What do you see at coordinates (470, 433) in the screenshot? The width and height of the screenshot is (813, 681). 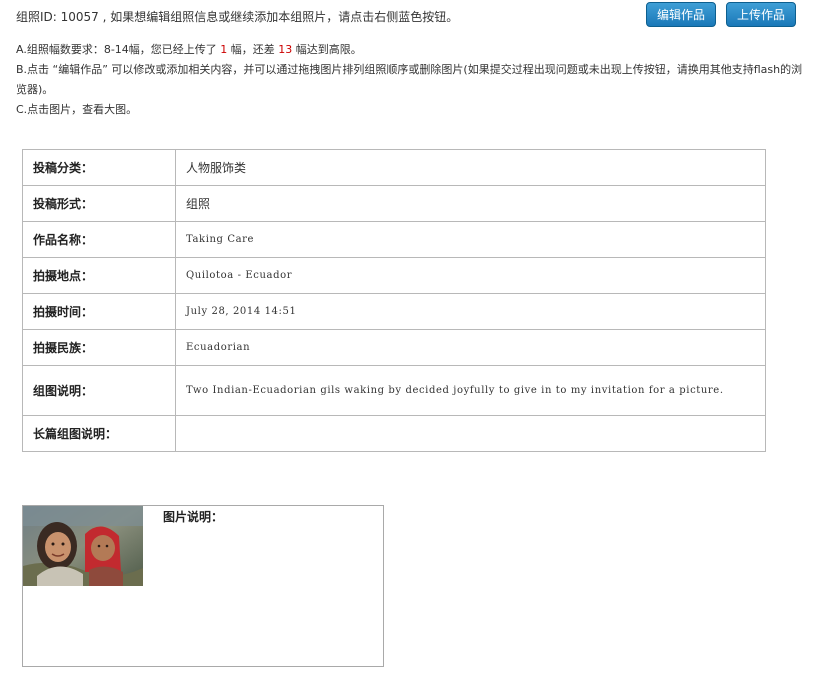 I see `long-description-value` at bounding box center [470, 433].